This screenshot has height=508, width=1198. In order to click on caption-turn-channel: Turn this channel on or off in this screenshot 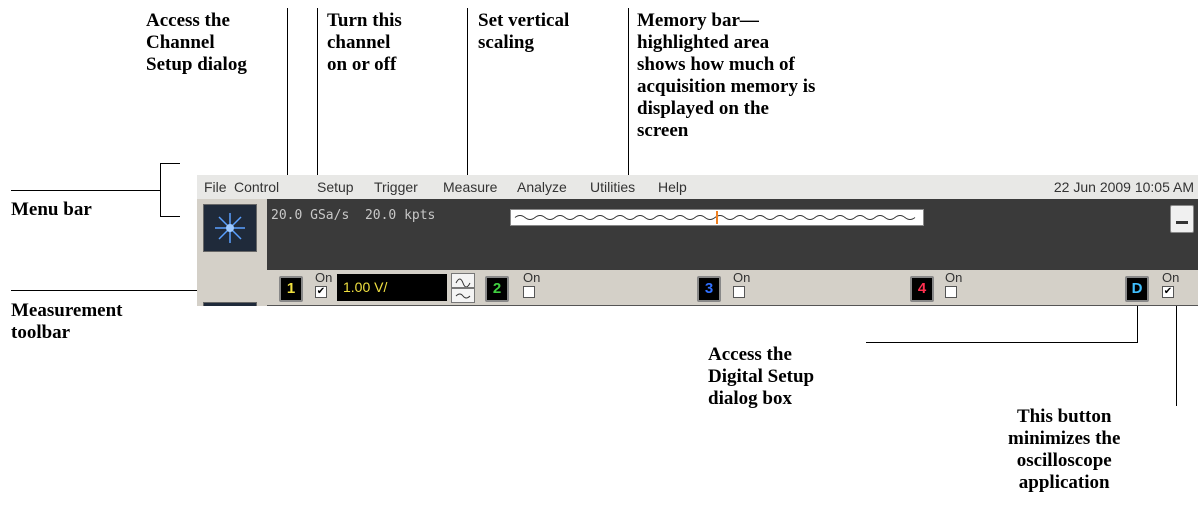, I will do `click(364, 42)`.